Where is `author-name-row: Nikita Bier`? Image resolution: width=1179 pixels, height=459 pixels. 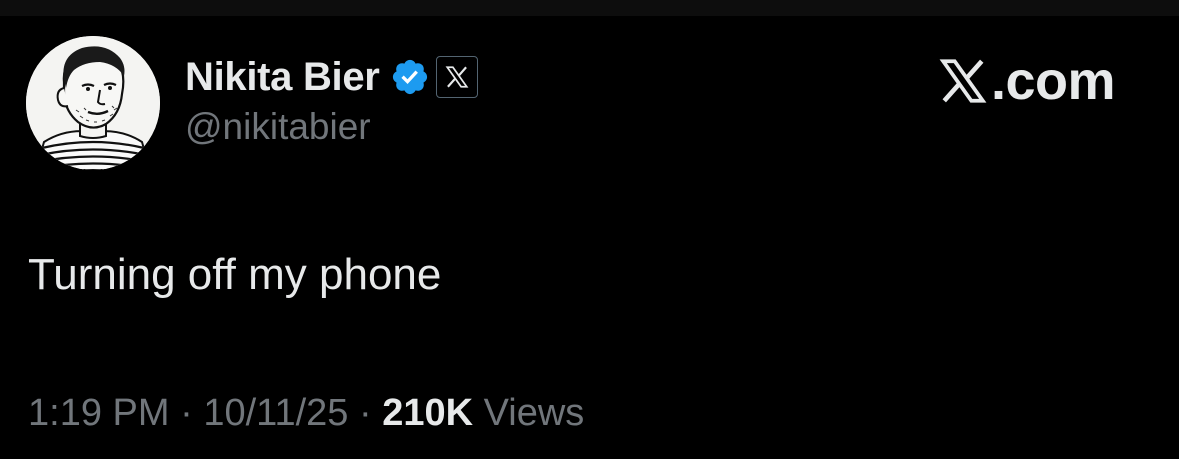
author-name-row: Nikita Bier is located at coordinates (331, 77).